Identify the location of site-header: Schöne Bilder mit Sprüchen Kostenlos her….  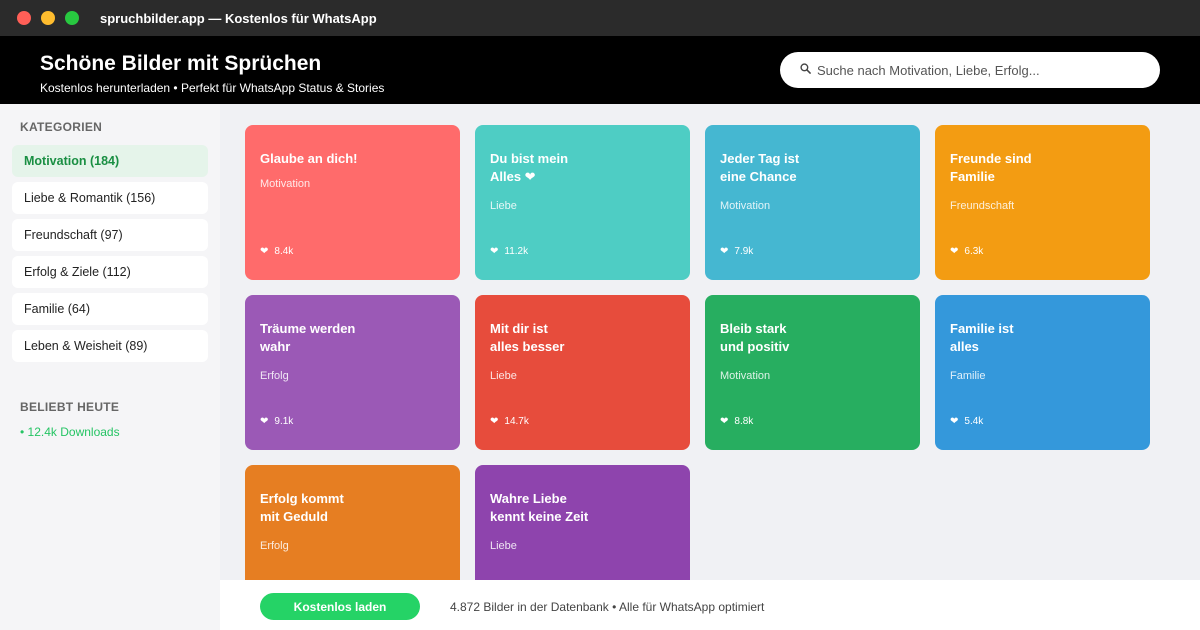
(600, 70).